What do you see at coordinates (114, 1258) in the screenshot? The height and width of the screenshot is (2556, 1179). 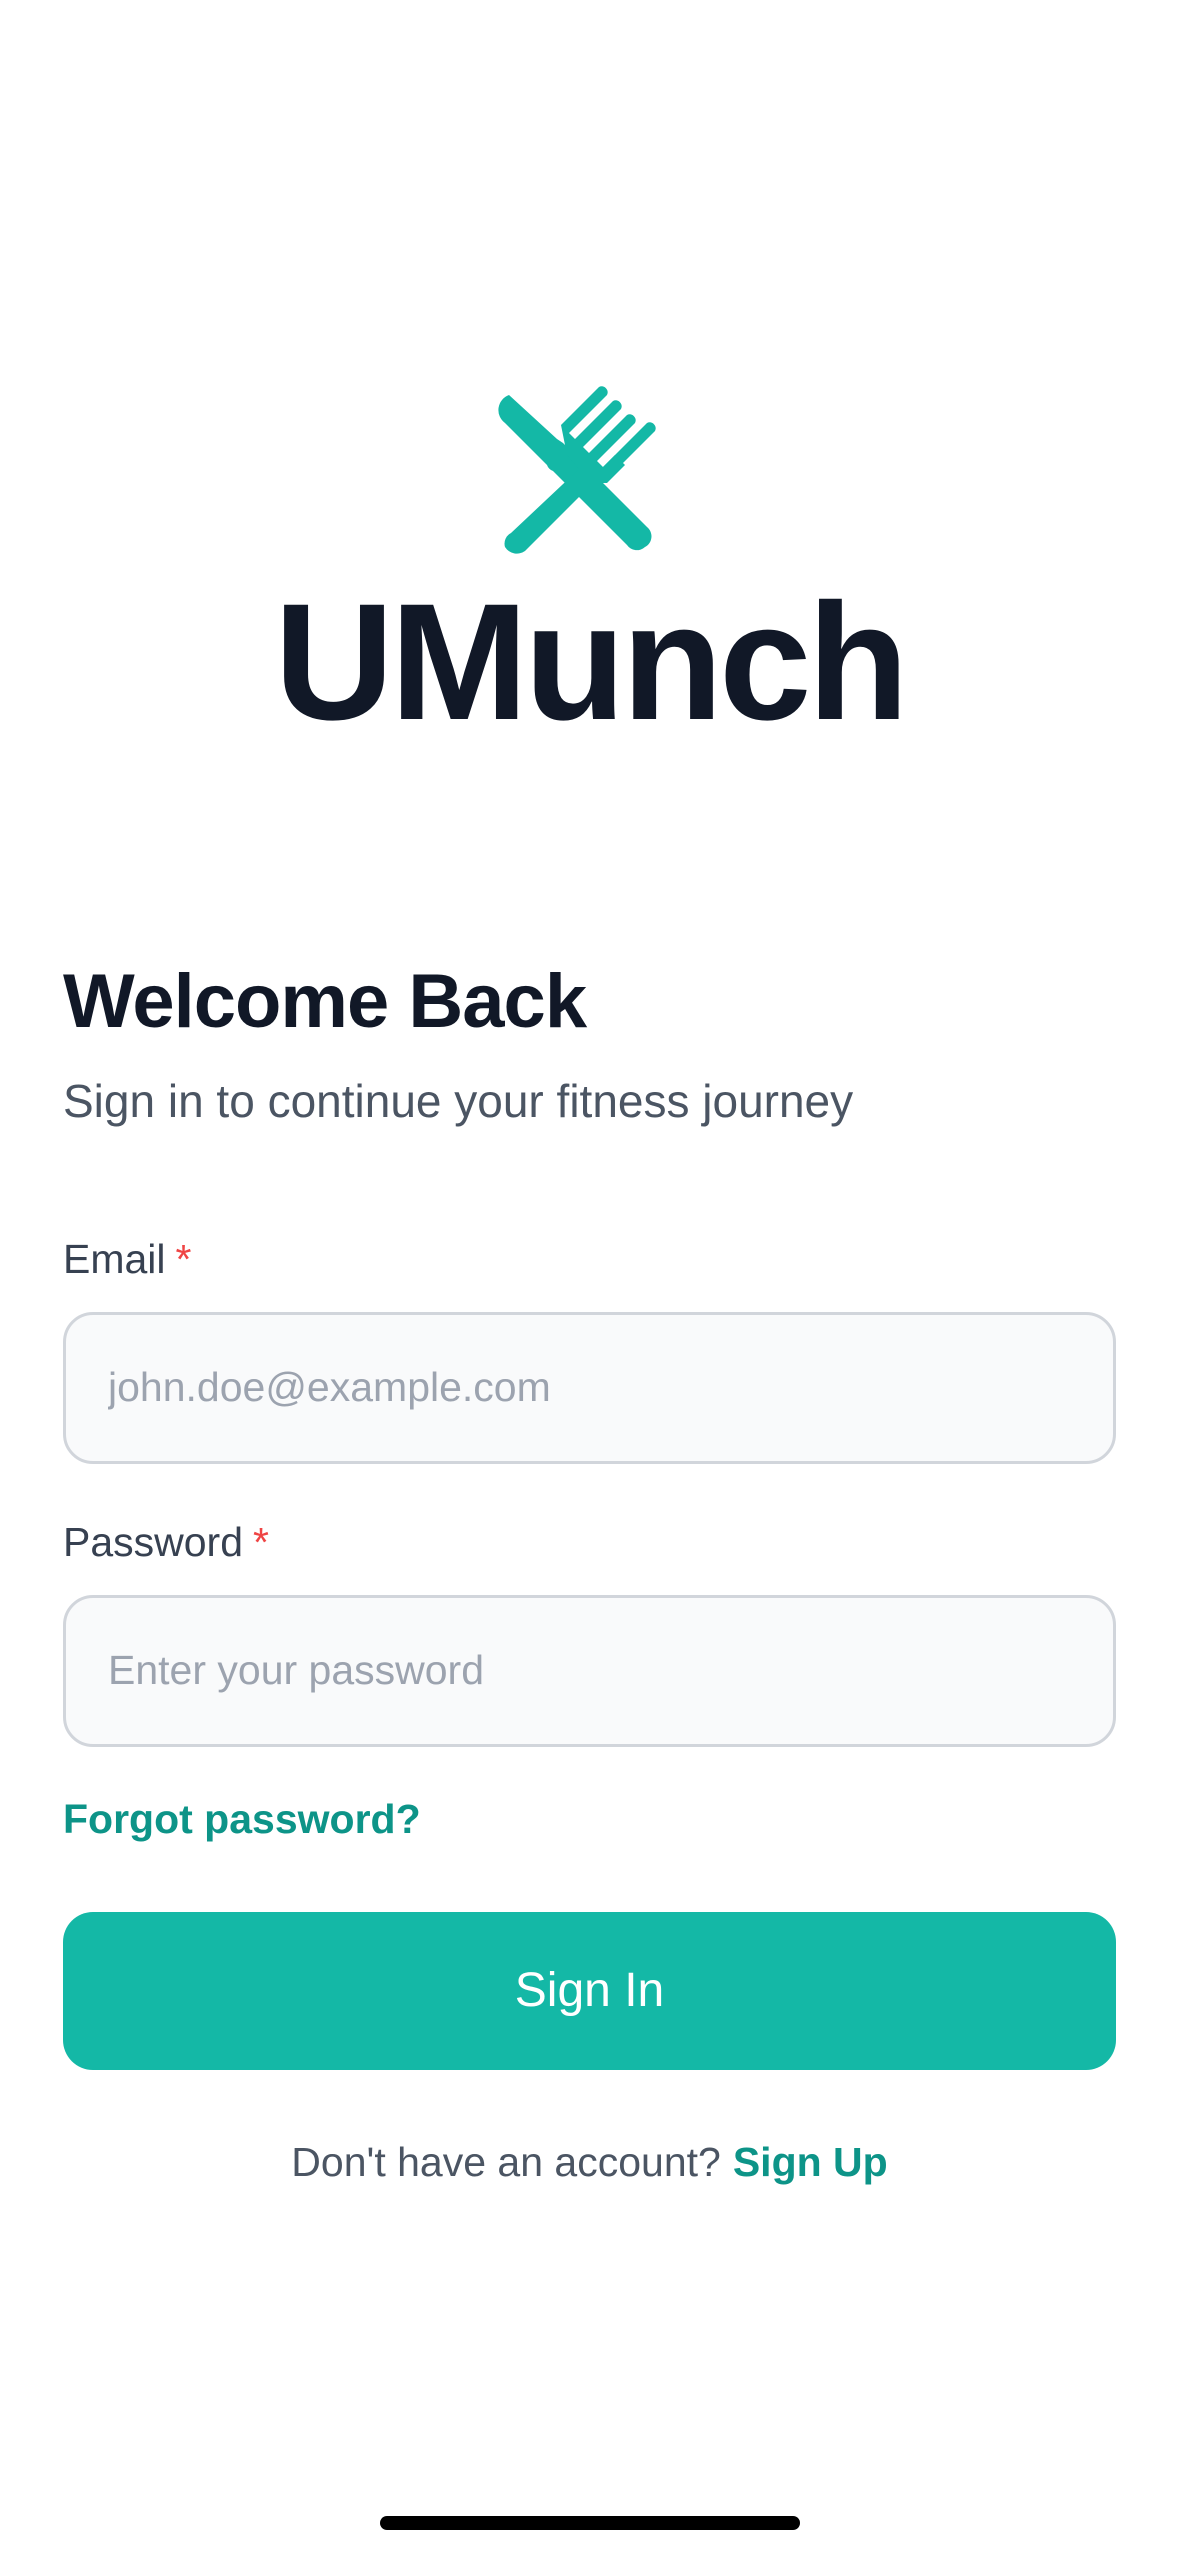 I see `email-label-text: Email` at bounding box center [114, 1258].